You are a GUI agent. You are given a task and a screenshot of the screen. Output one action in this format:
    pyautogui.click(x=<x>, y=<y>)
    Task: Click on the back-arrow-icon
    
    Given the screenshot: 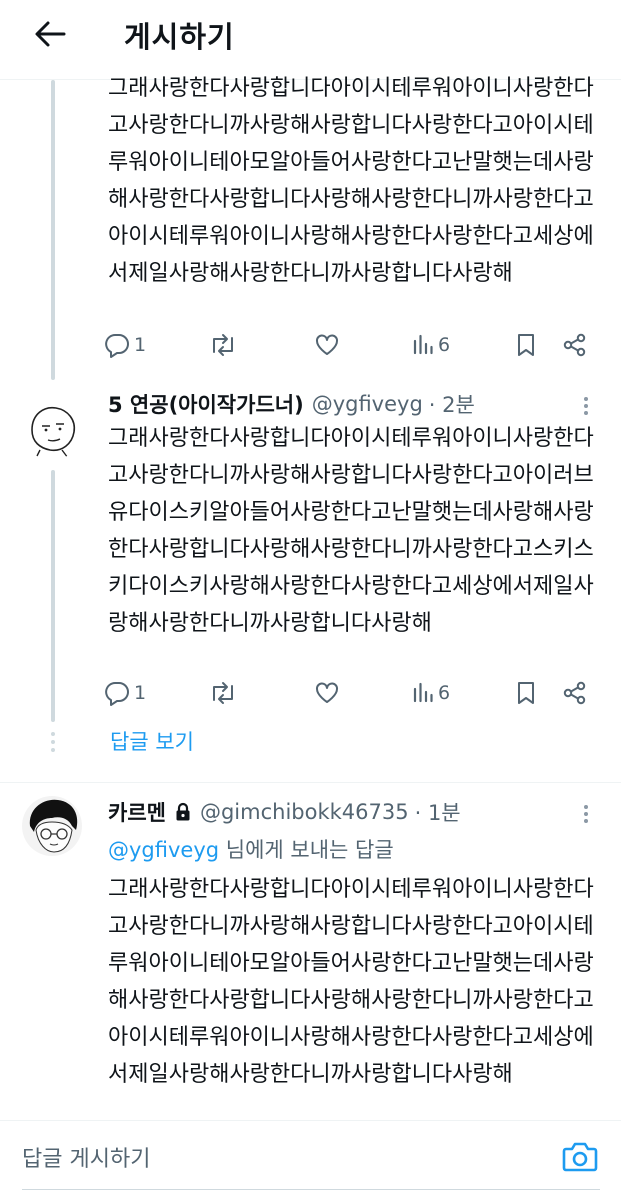 What is the action you would take?
    pyautogui.click(x=50, y=34)
    